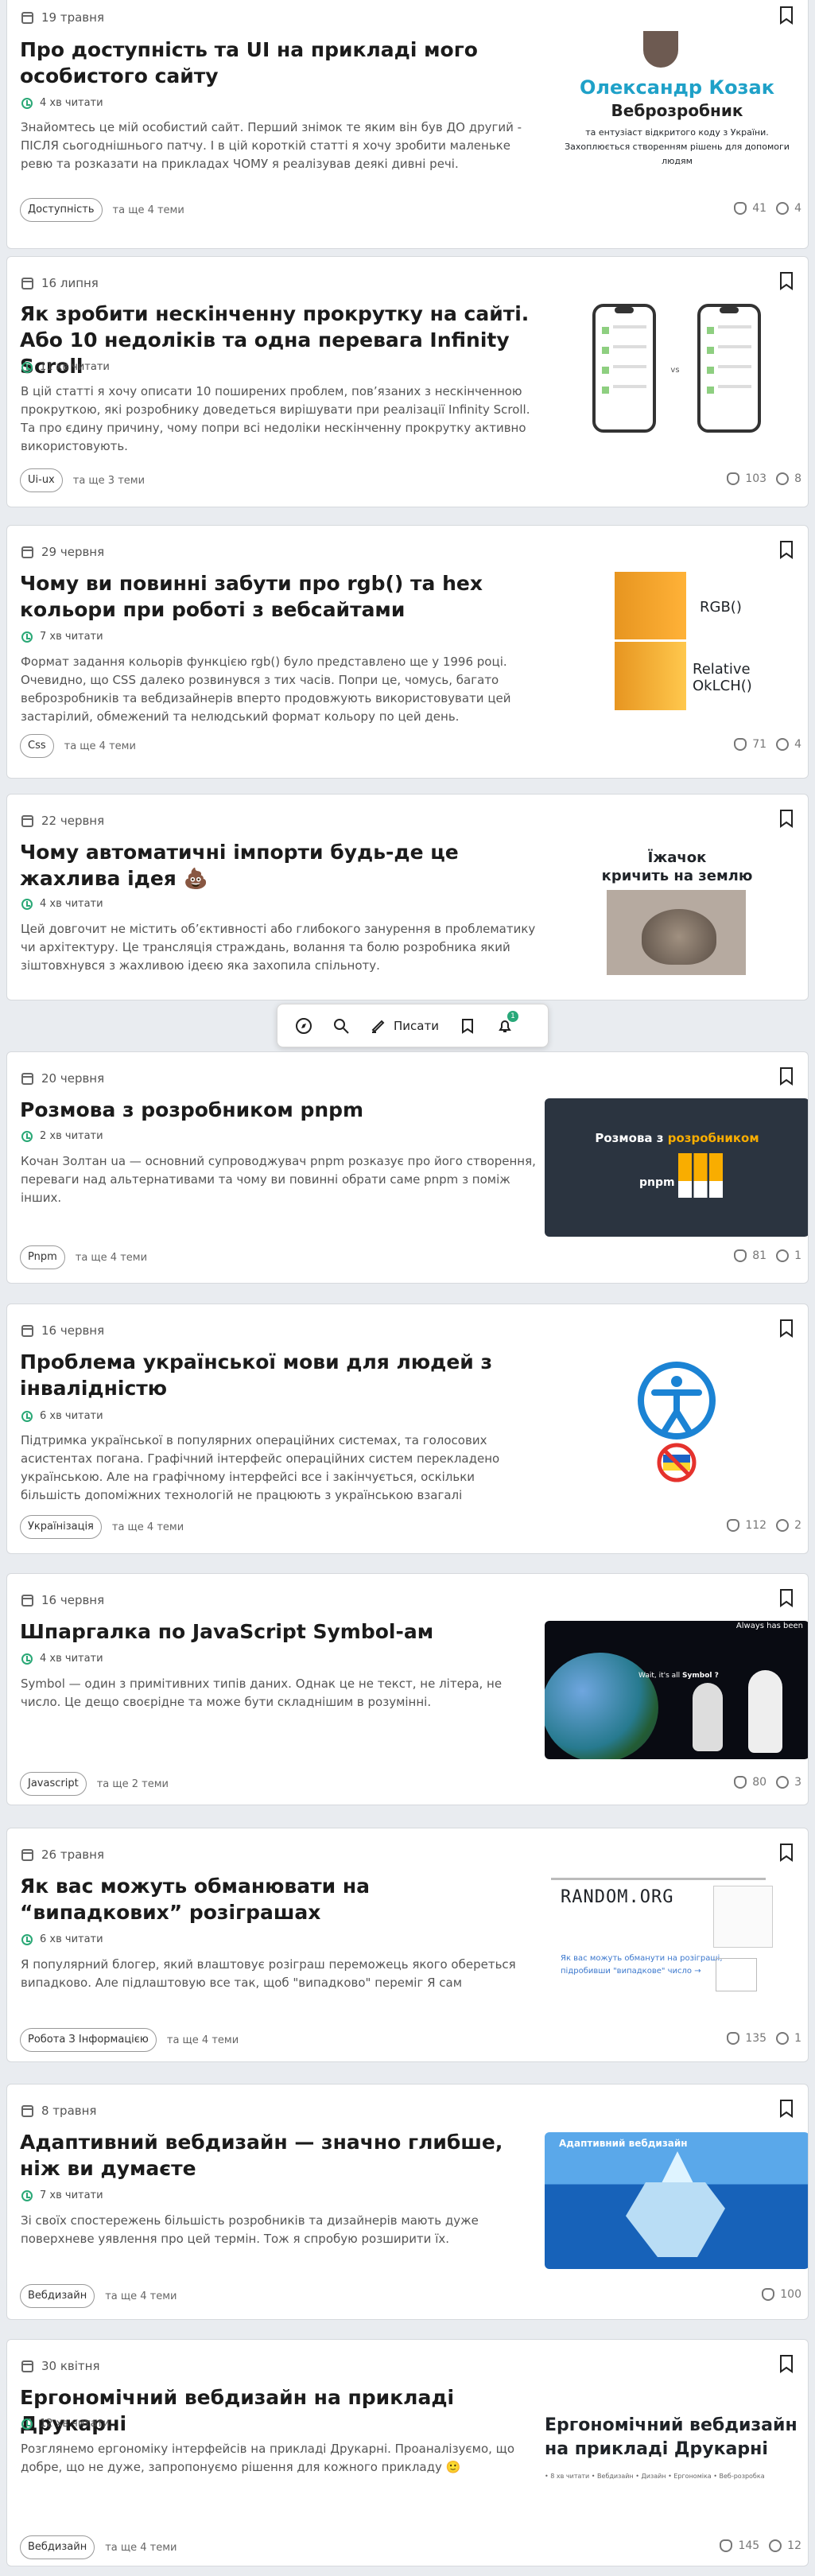  I want to click on topic-tag: Ui-ux, so click(42, 480).